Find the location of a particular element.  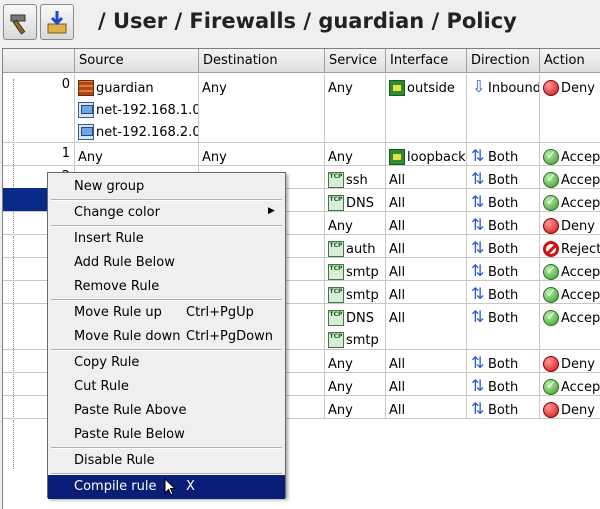

column-header-interface: Interface is located at coordinates (426, 61).